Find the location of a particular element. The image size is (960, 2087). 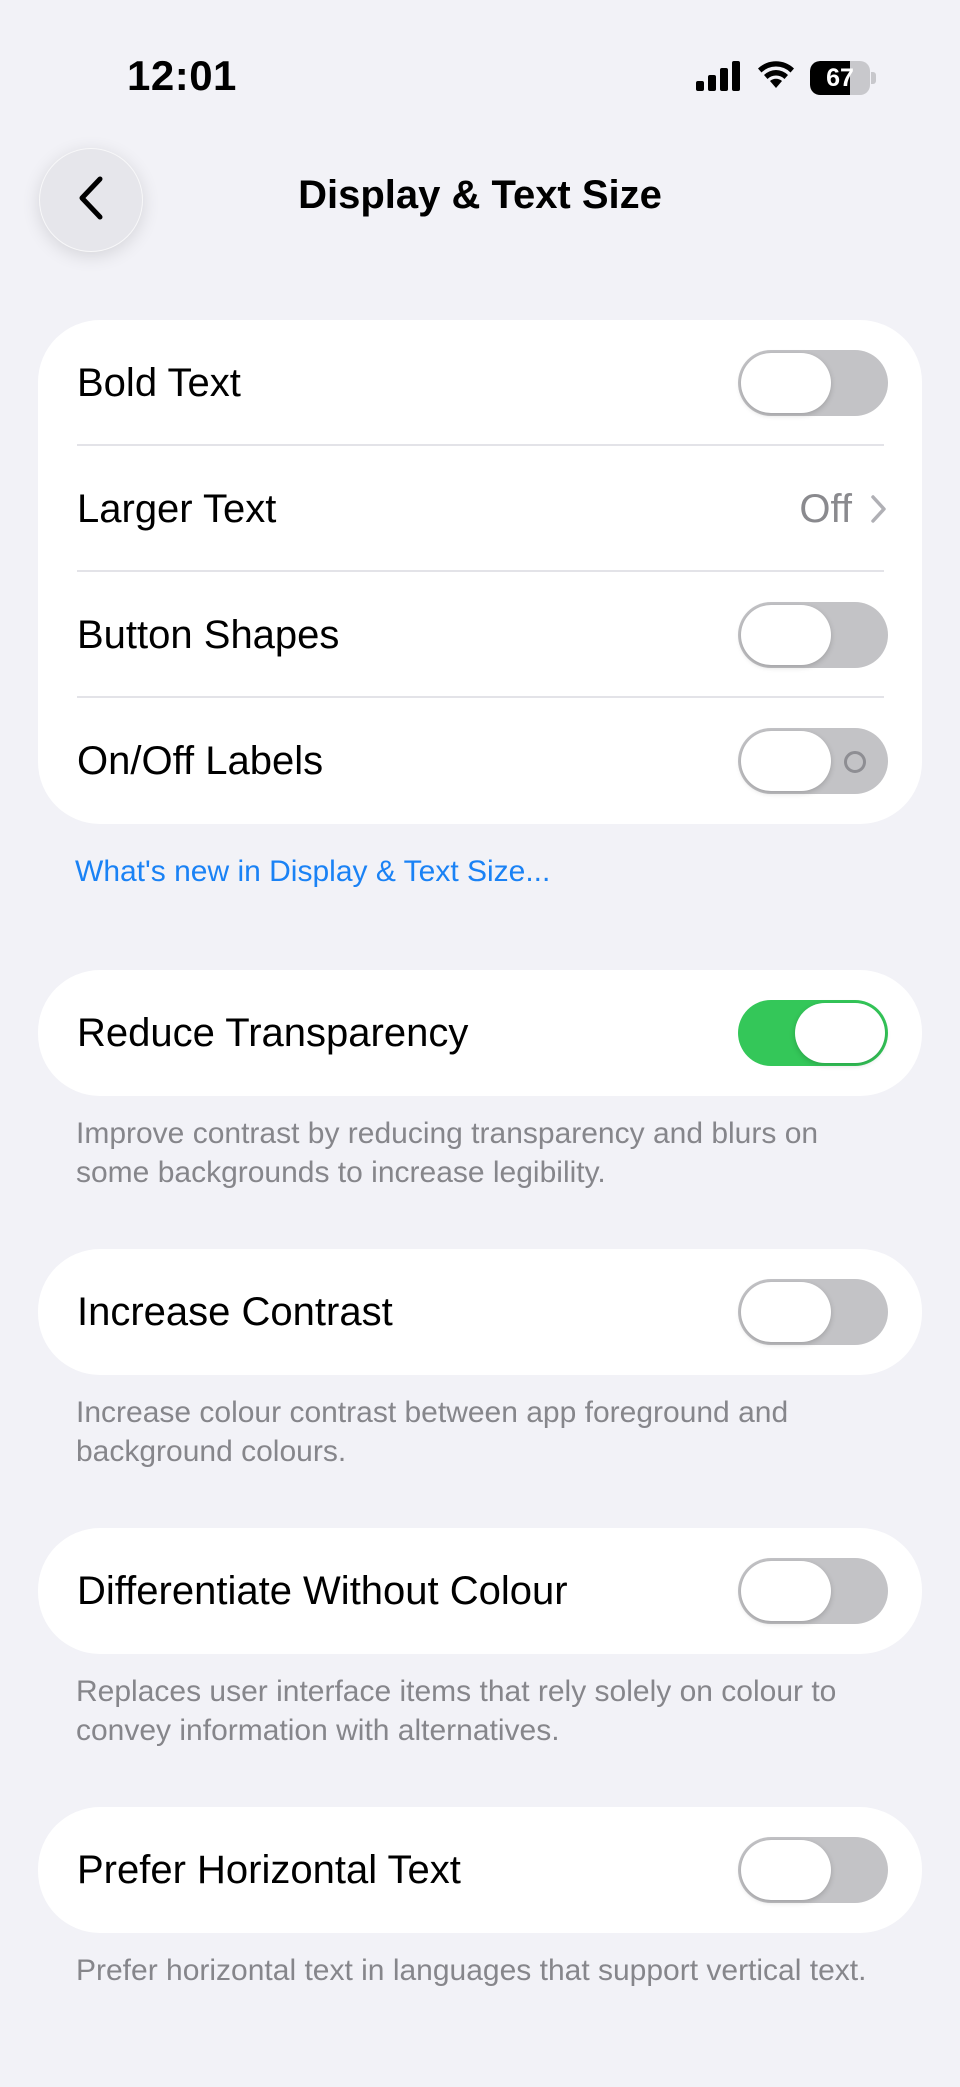

increase-contrast-group: Increase Contrast is located at coordinates (480, 1312).